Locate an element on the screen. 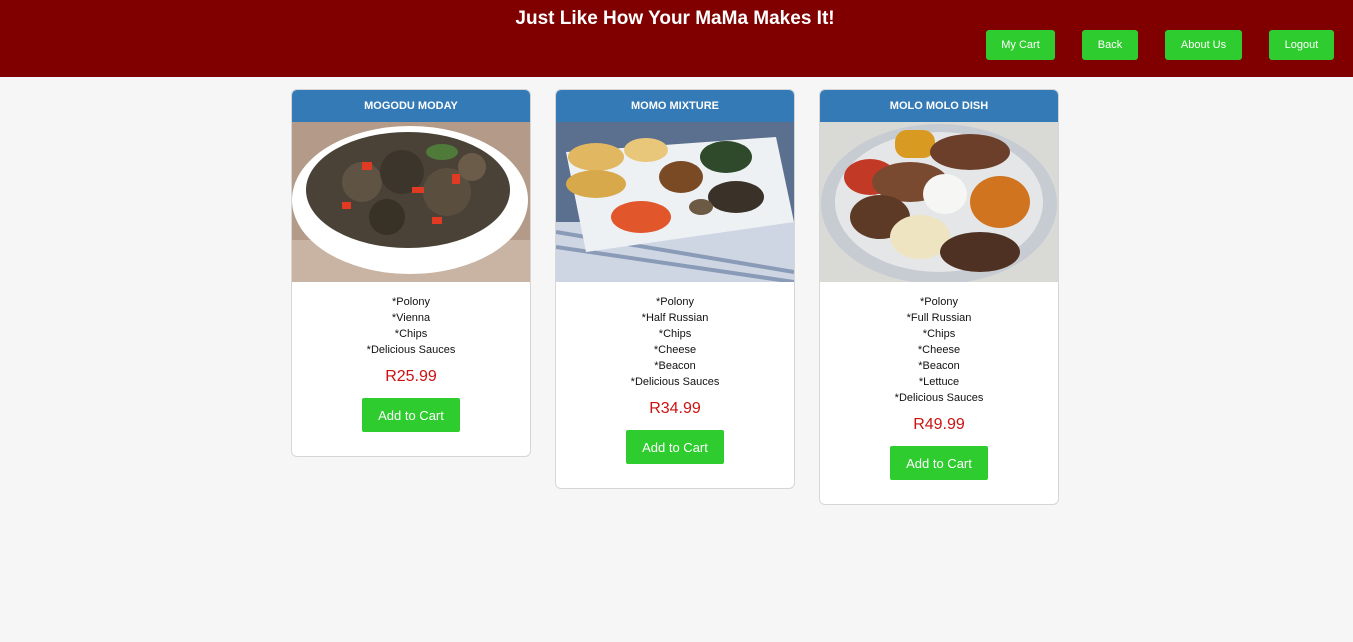 The width and height of the screenshot is (1353, 642). product-price: R25.99 is located at coordinates (411, 376).